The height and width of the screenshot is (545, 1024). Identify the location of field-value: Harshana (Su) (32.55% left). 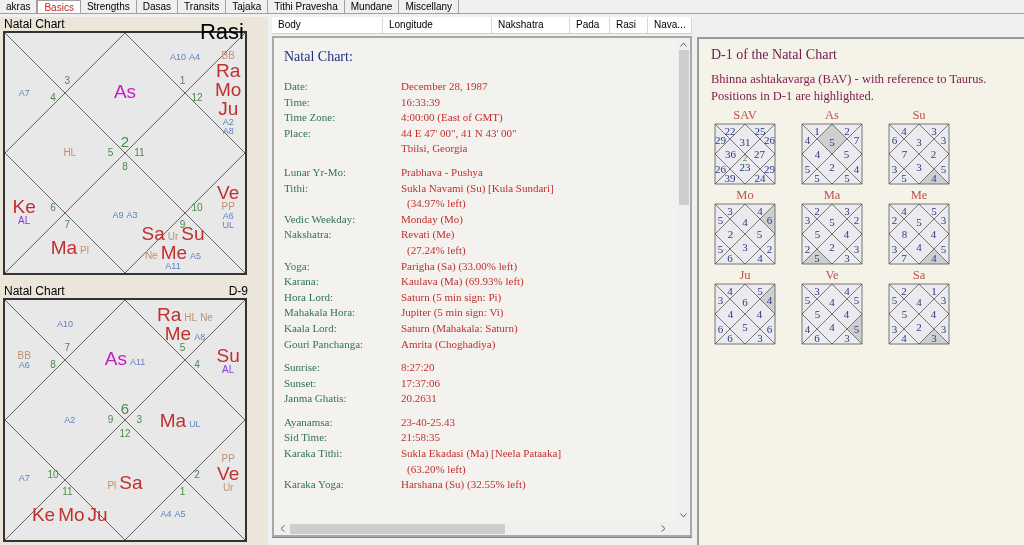
(463, 485).